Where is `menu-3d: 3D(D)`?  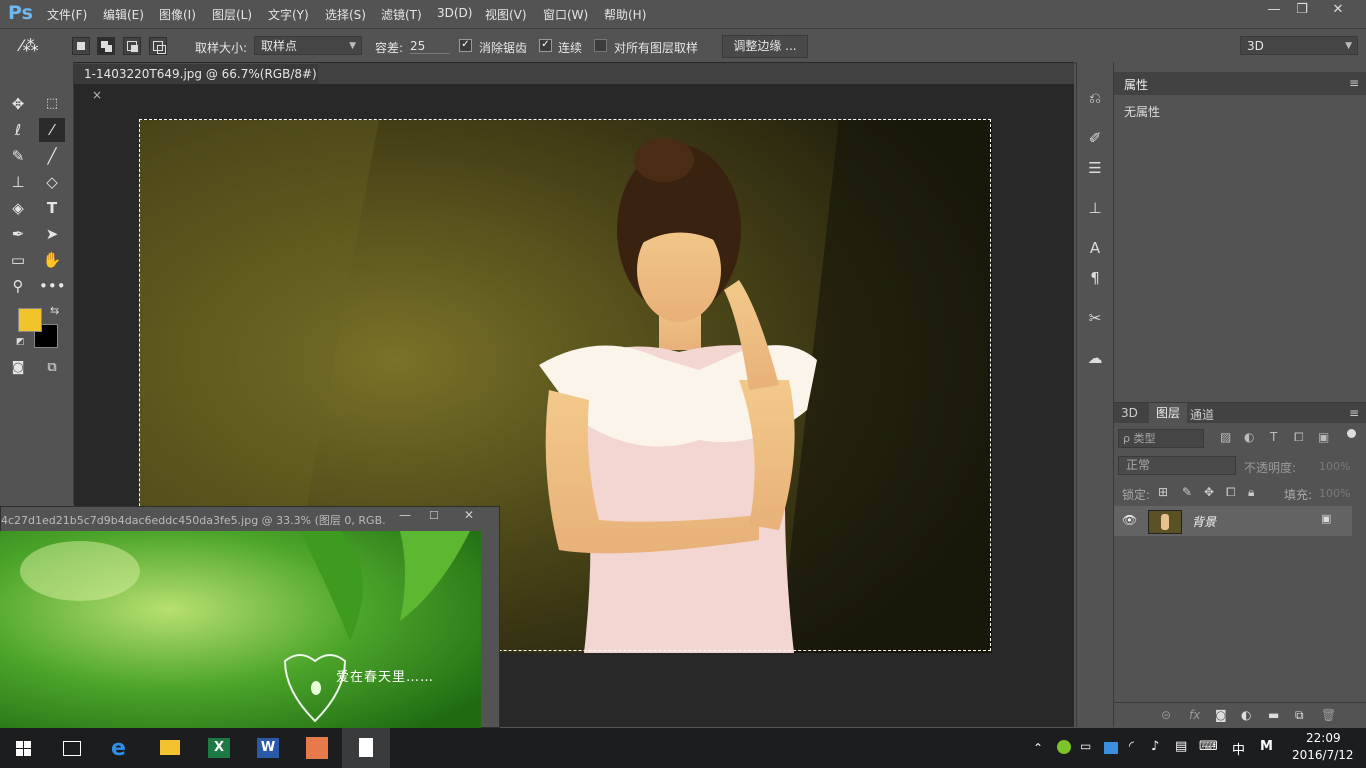 menu-3d: 3D(D) is located at coordinates (454, 13).